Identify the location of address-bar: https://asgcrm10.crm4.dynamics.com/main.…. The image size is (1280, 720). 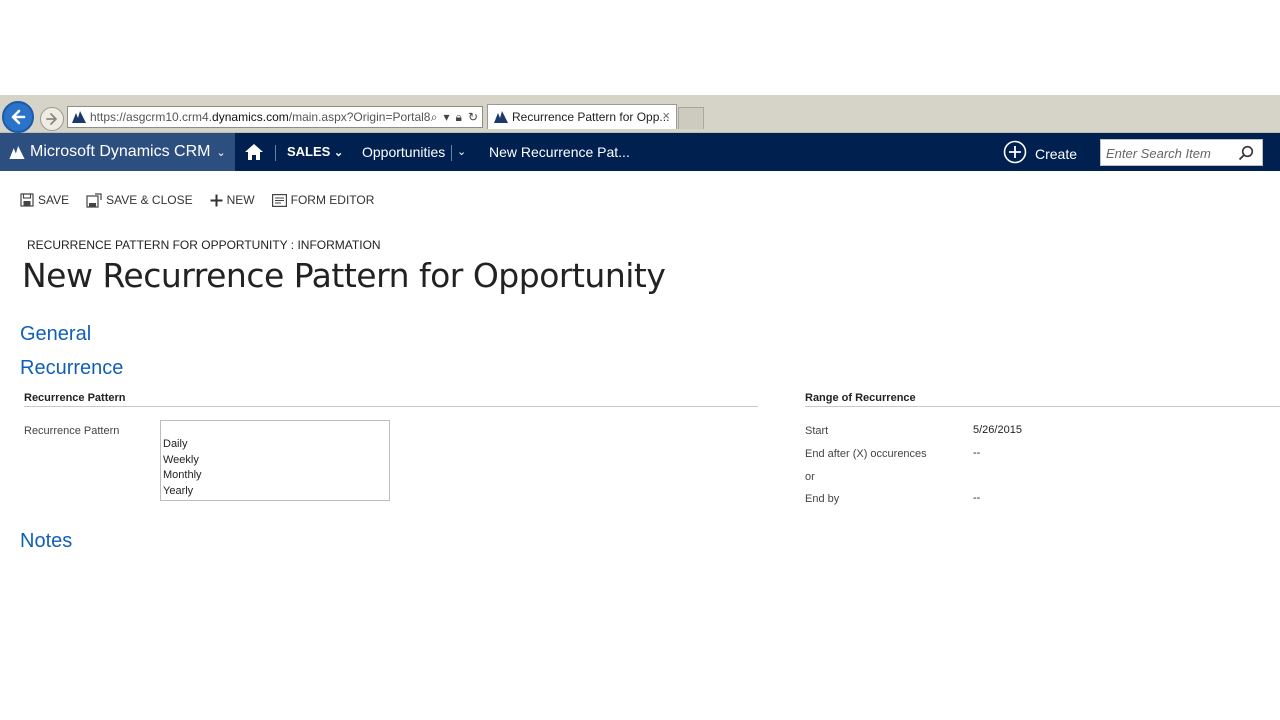
(275, 117).